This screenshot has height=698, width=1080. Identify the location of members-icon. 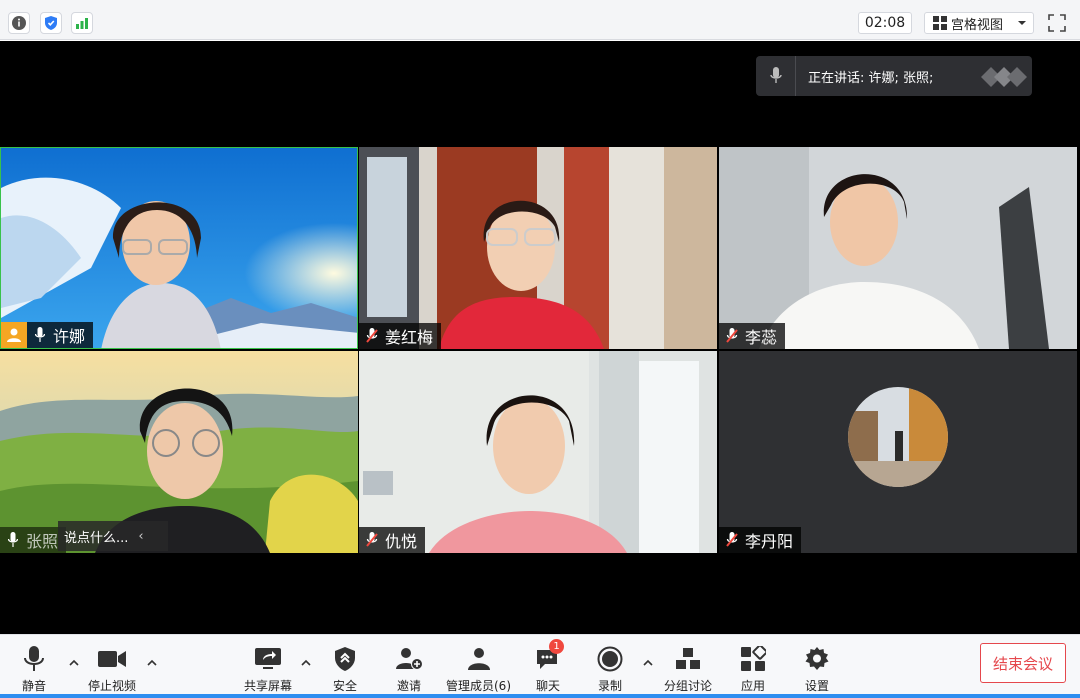
(479, 659).